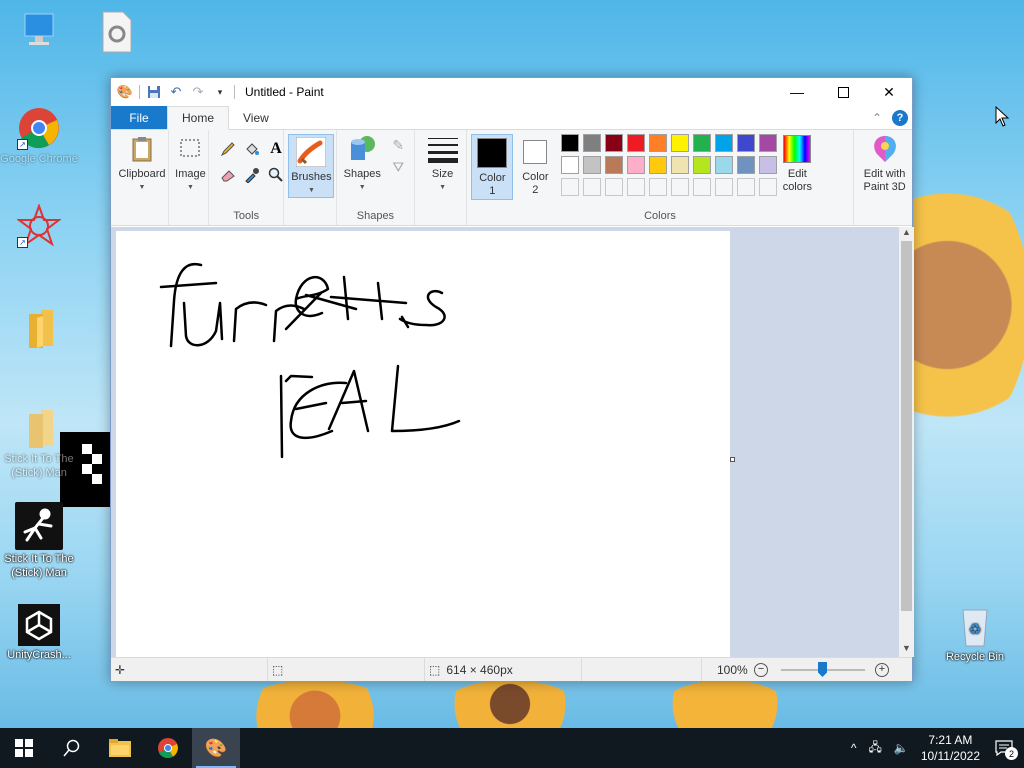 This screenshot has width=1024, height=768. What do you see at coordinates (398, 145) in the screenshot?
I see `outline-icon: ✎` at bounding box center [398, 145].